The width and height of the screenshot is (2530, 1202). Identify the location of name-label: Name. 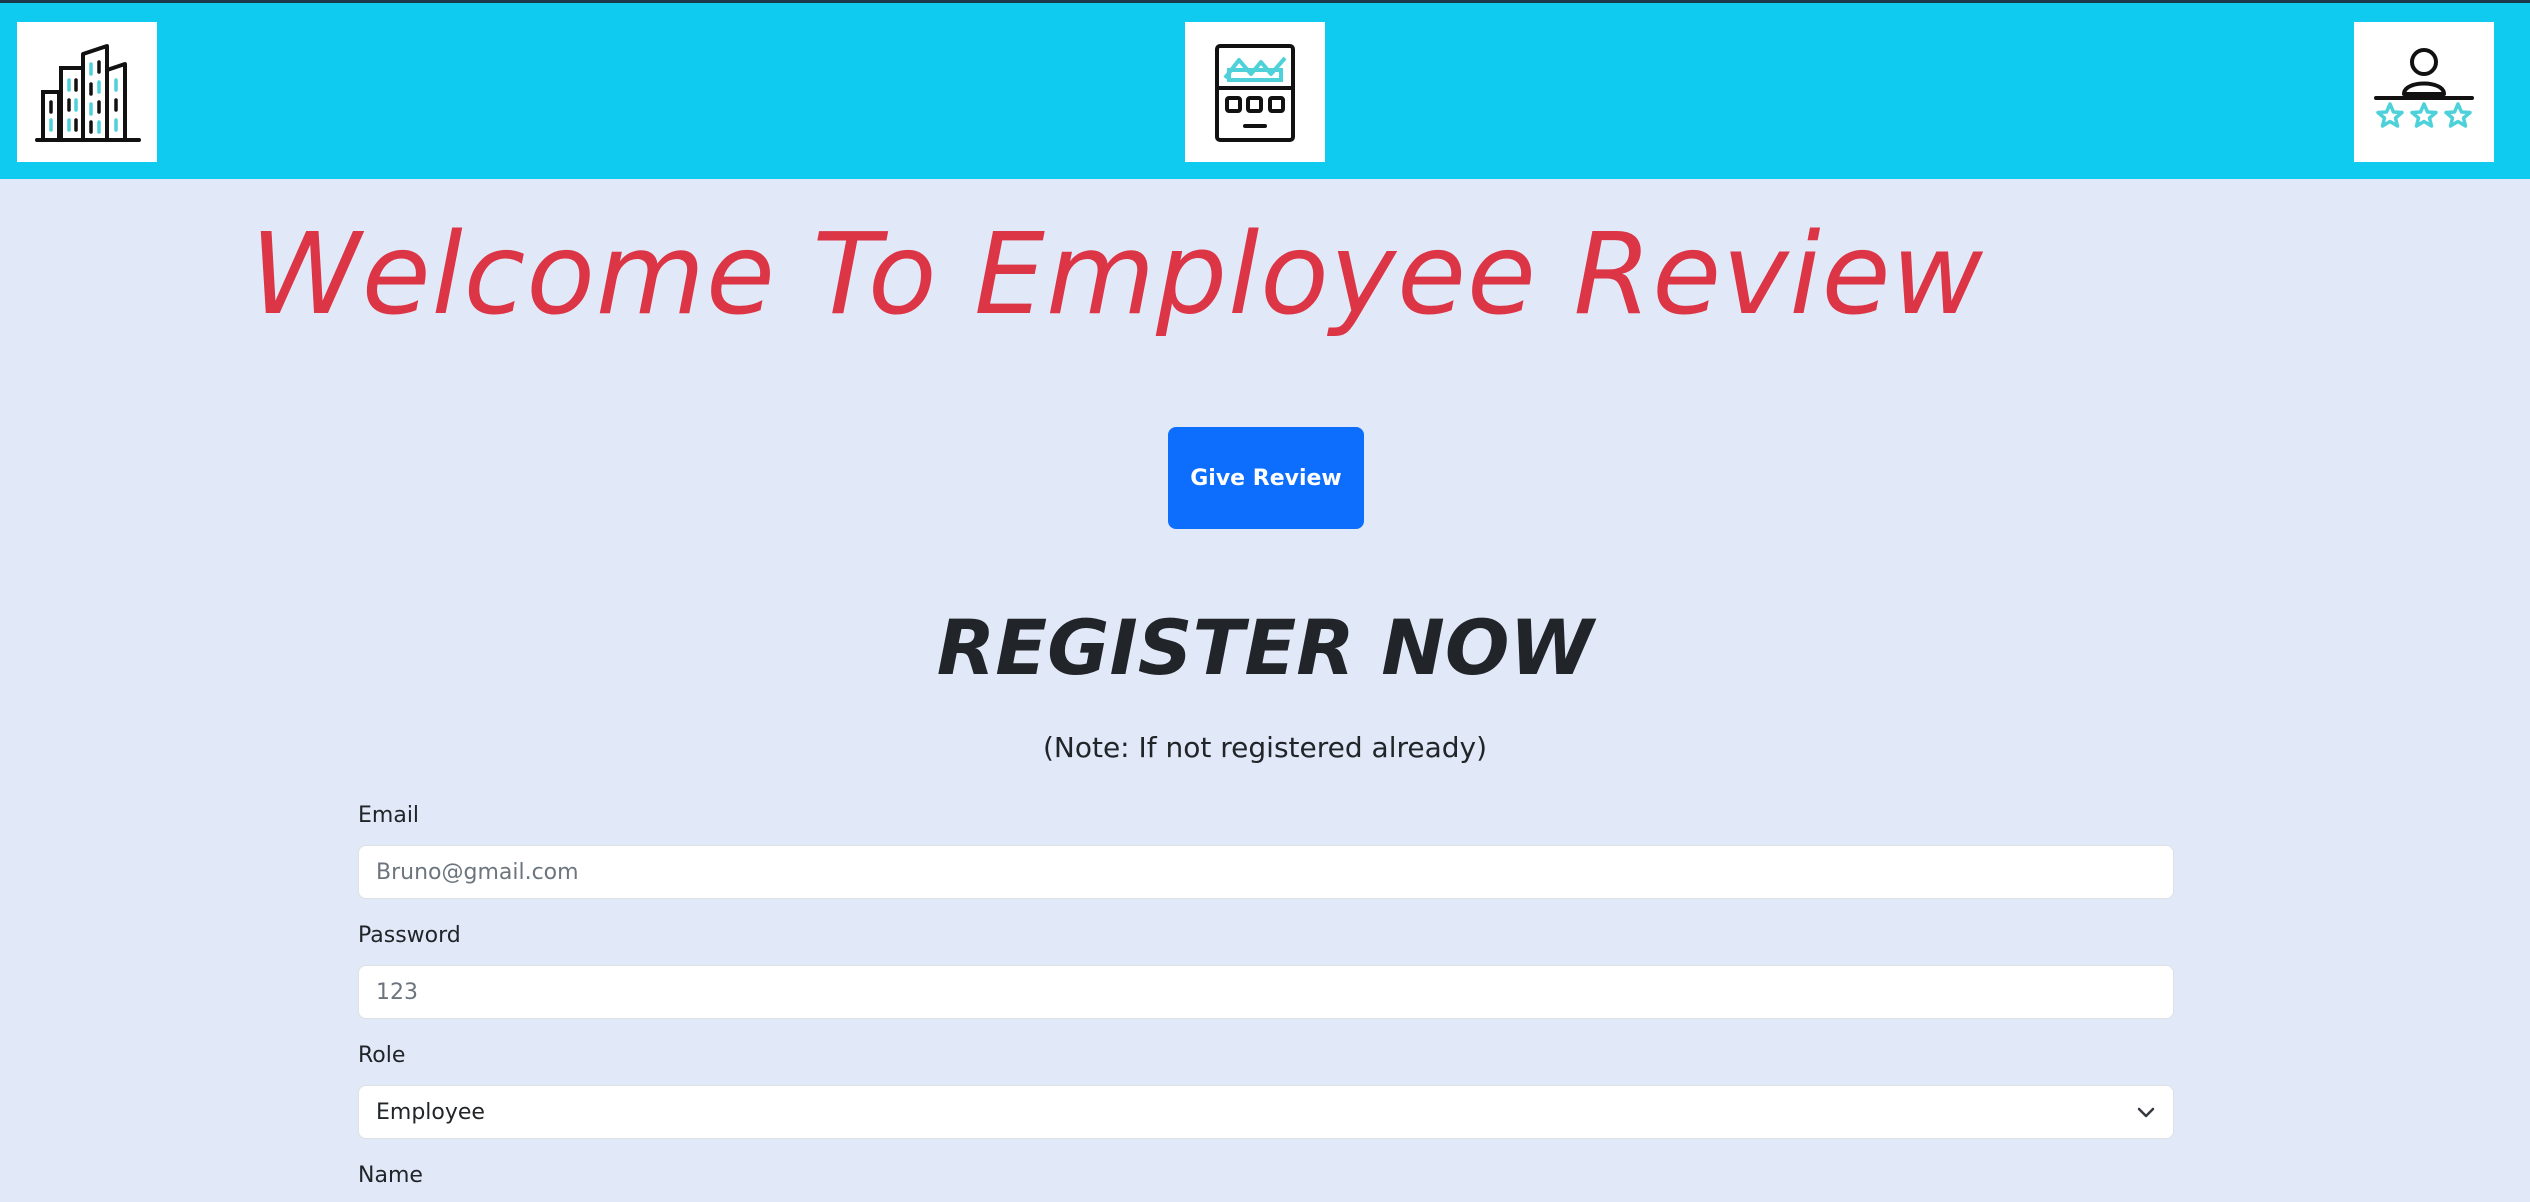
(390, 1175).